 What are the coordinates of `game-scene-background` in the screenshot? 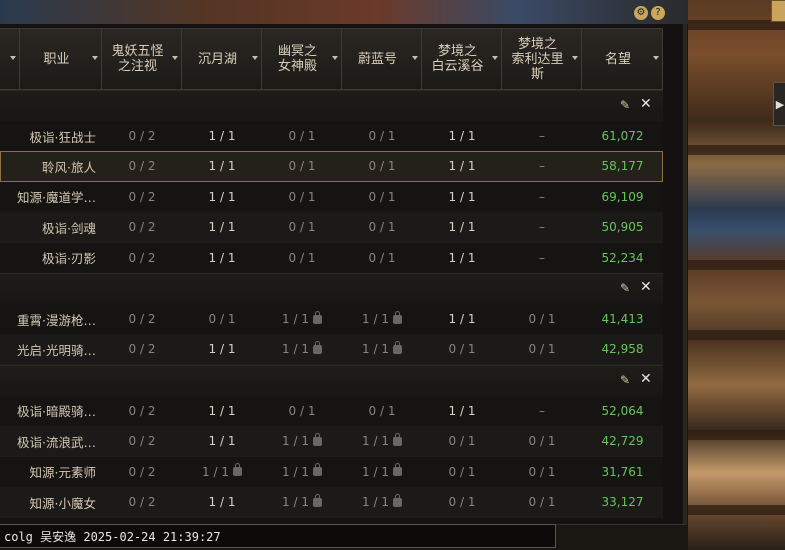 It's located at (736, 275).